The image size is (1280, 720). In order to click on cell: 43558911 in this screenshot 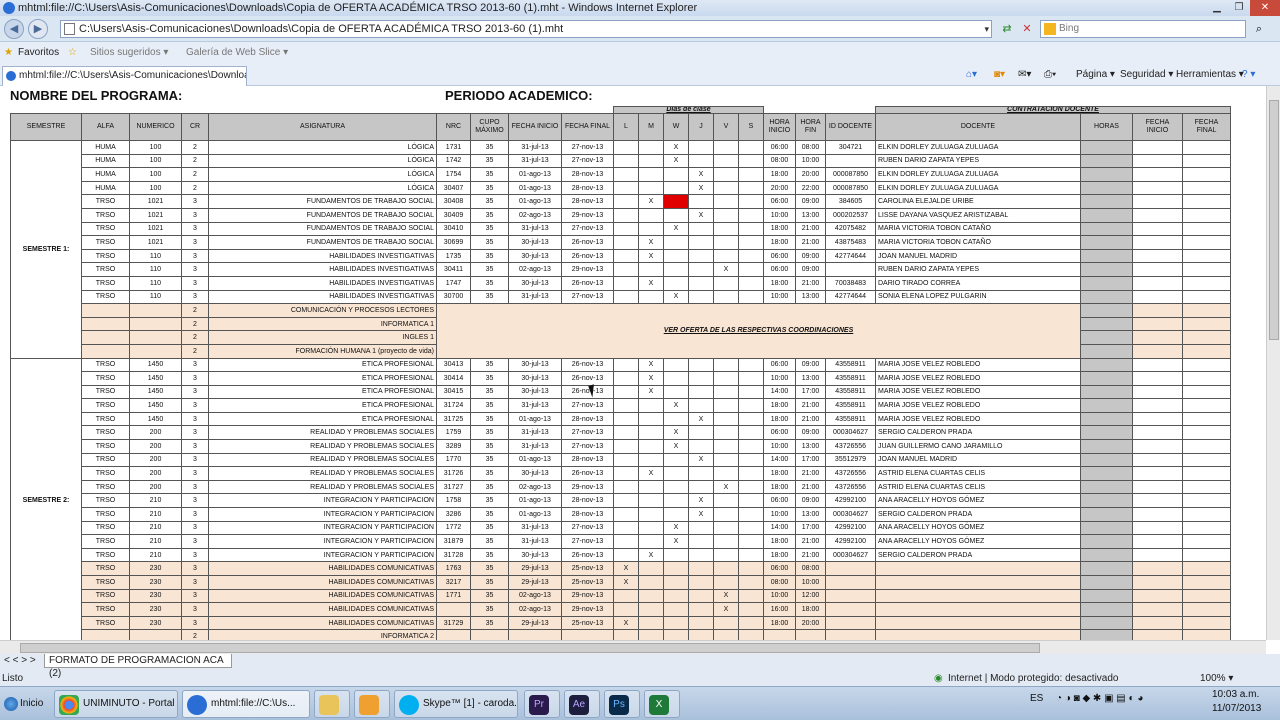, I will do `click(850, 392)`.